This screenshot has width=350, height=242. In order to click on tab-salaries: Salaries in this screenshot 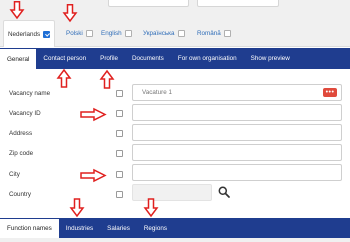, I will do `click(118, 228)`.